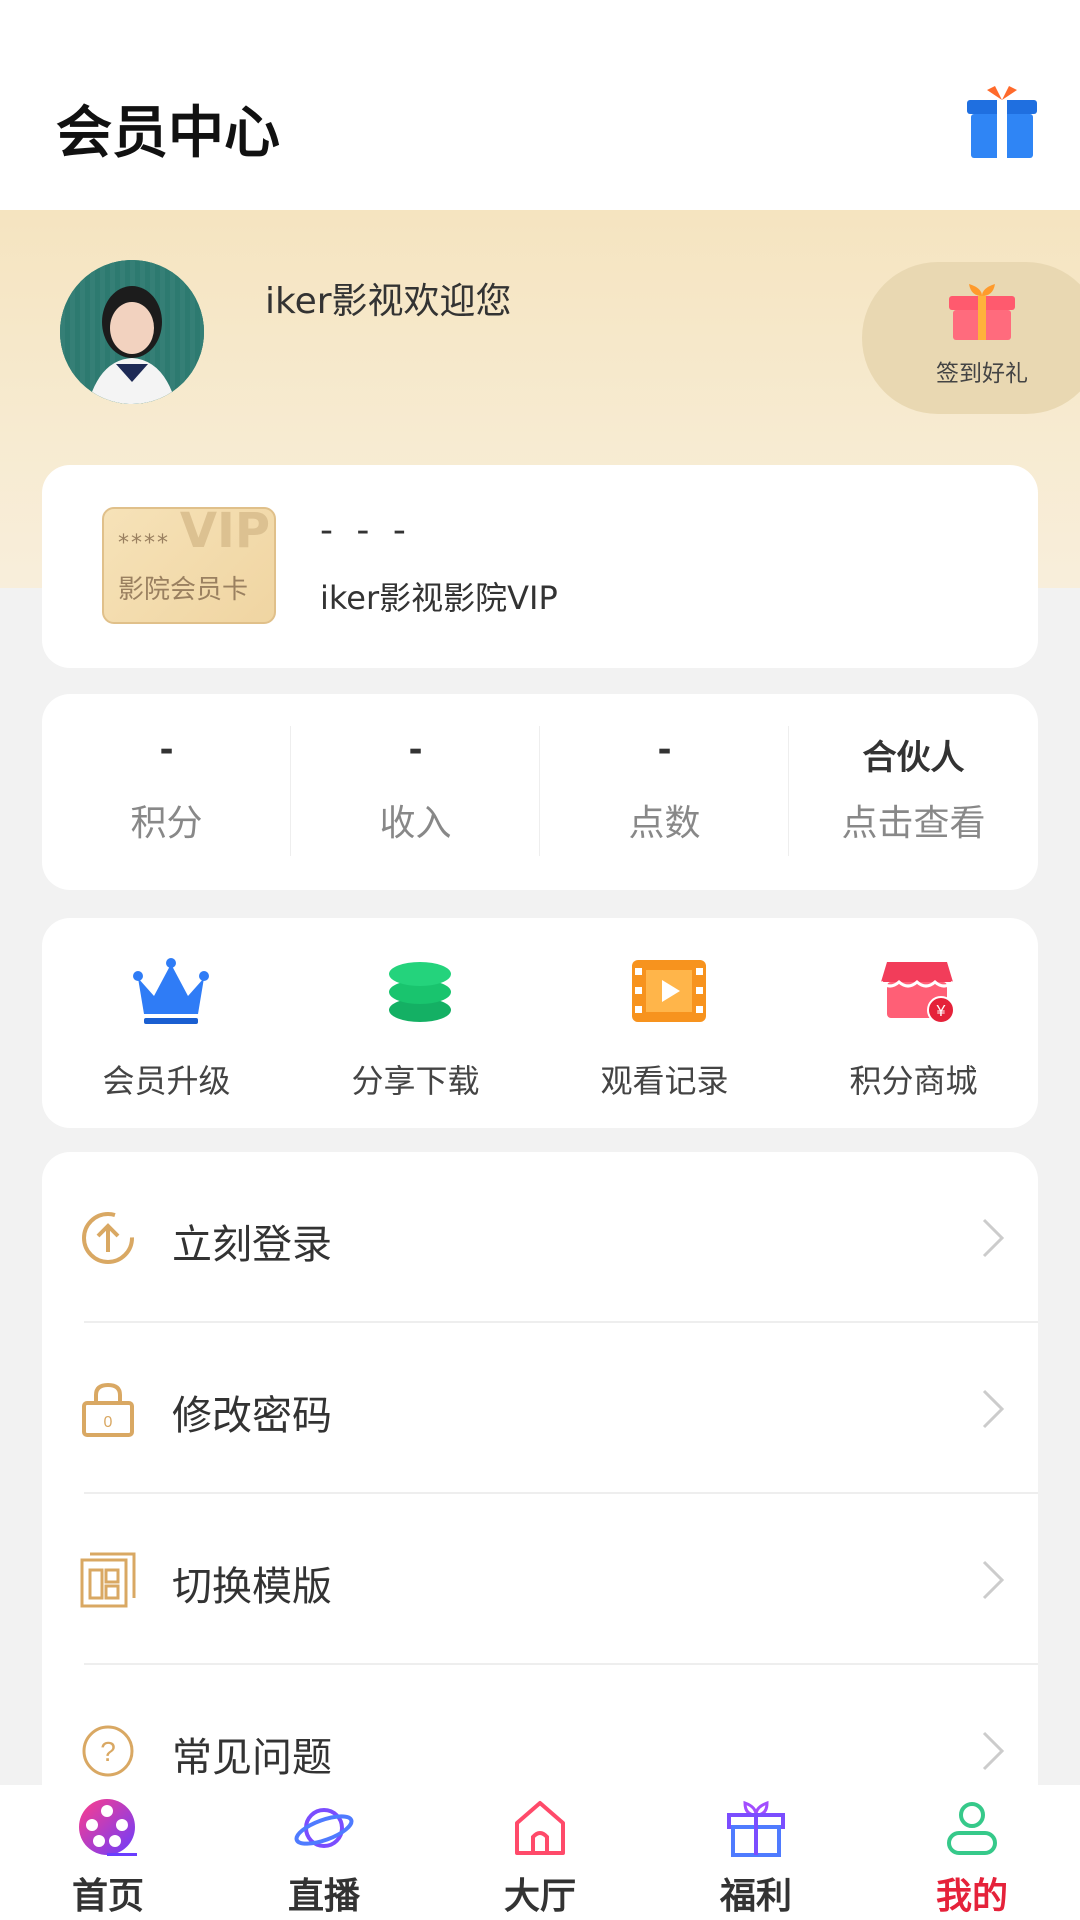  I want to click on quick-action-history: 观看记录, so click(664, 1023).